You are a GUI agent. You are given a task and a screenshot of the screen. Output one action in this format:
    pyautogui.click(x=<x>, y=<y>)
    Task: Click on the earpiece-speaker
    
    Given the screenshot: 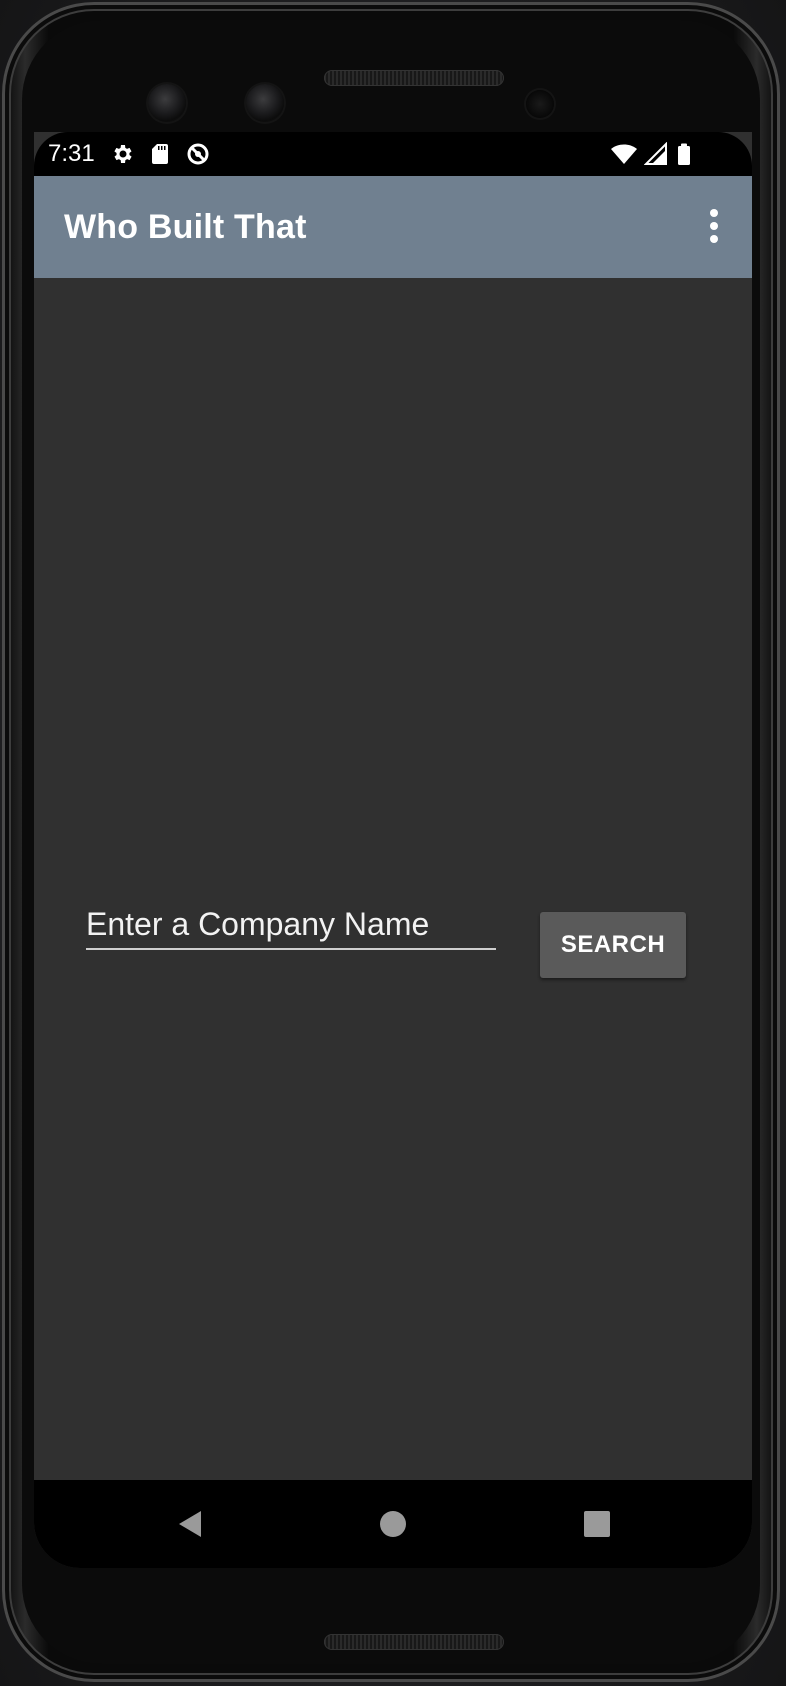 What is the action you would take?
    pyautogui.click(x=414, y=78)
    